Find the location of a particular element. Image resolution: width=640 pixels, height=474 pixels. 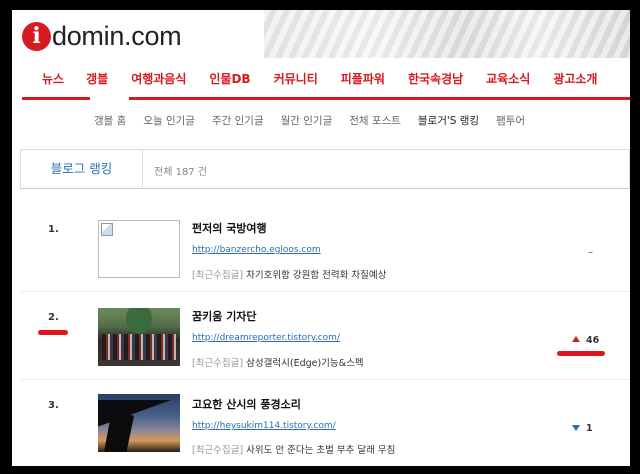

trend-indicator: – is located at coordinates (590, 252).